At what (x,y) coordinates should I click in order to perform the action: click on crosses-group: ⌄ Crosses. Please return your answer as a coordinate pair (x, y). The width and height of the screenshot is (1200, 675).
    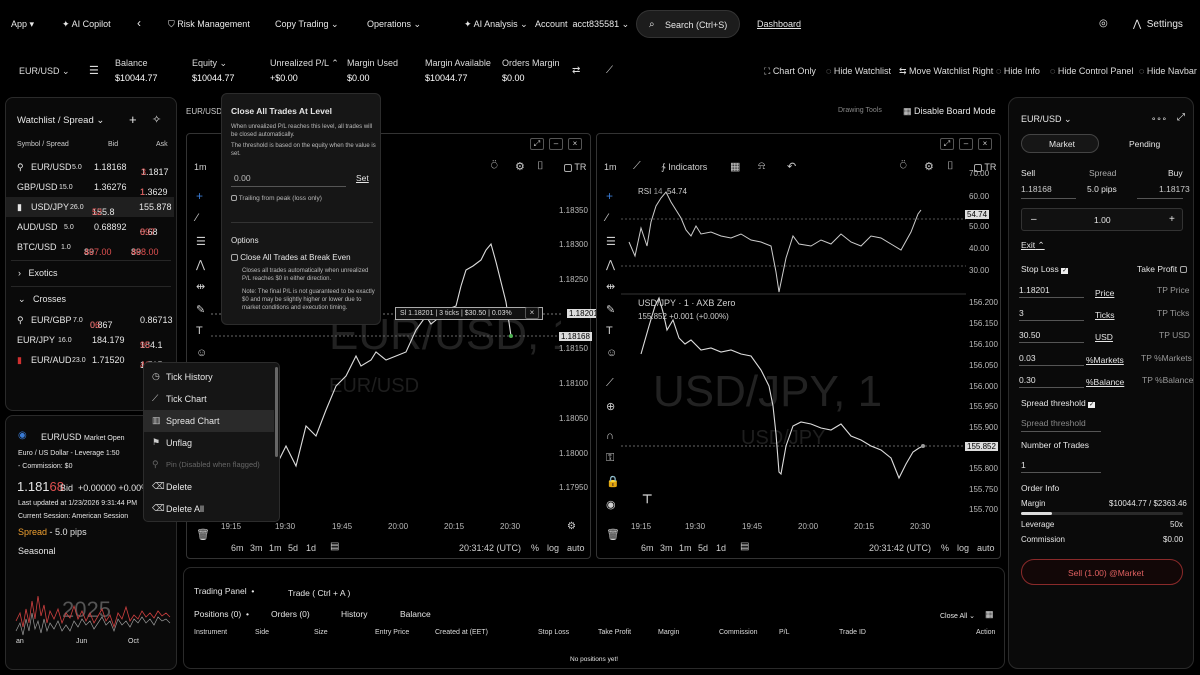
    Looking at the image, I should click on (42, 299).